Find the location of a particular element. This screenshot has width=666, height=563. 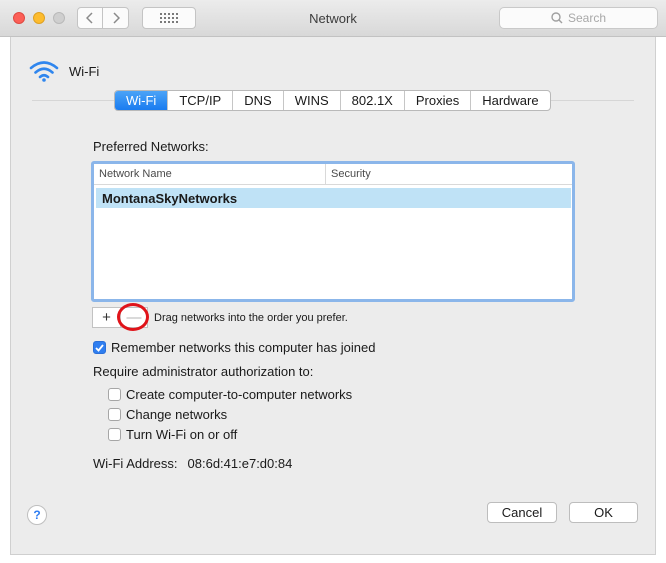

highlight-circle is located at coordinates (133, 317).